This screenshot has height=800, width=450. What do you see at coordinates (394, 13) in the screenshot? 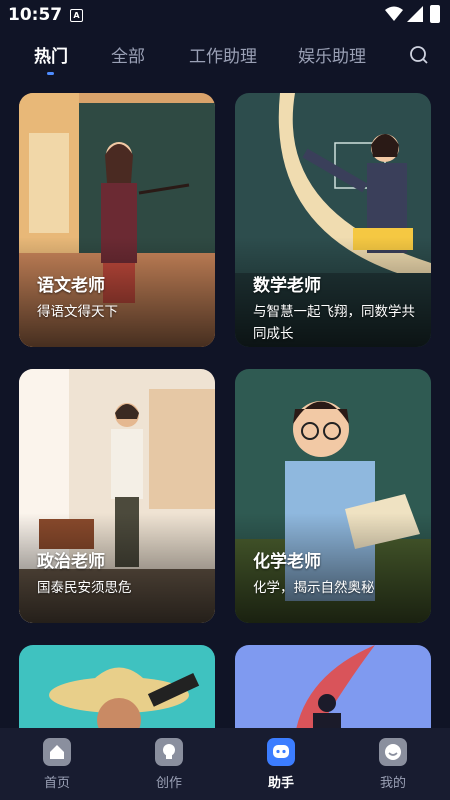
I see `wifi-icon` at bounding box center [394, 13].